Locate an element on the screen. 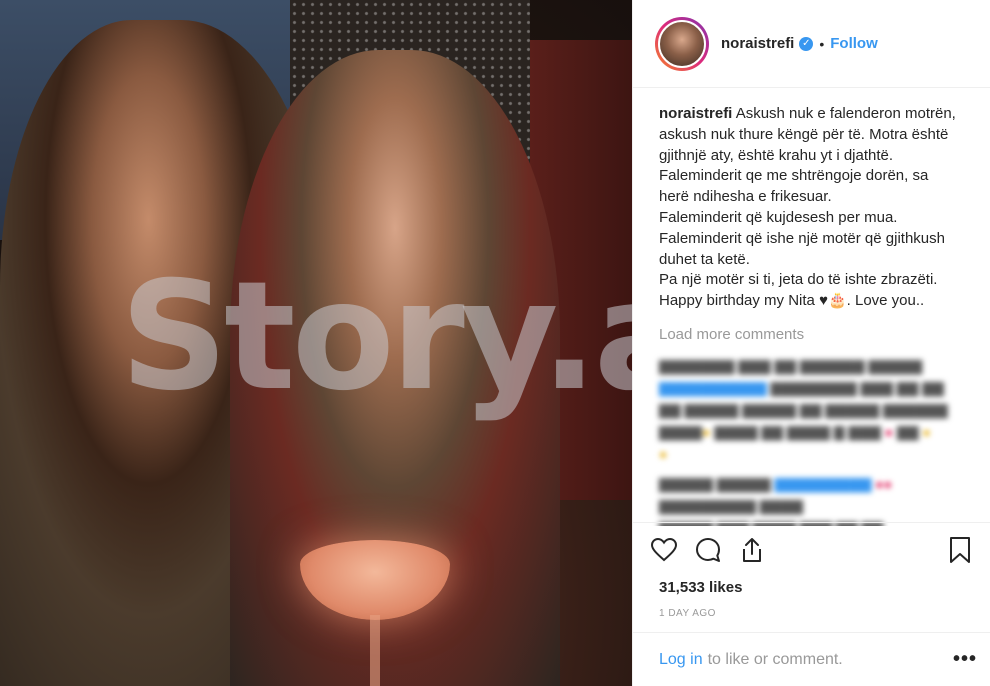 The width and height of the screenshot is (990, 686). blurred-comment: ▇▇▇▇▇▇▇▇▇▇ ▇▇▇▇▇▇▇▇ ▇▇▇ ▇▇ ▇▇ is located at coordinates (801, 387).